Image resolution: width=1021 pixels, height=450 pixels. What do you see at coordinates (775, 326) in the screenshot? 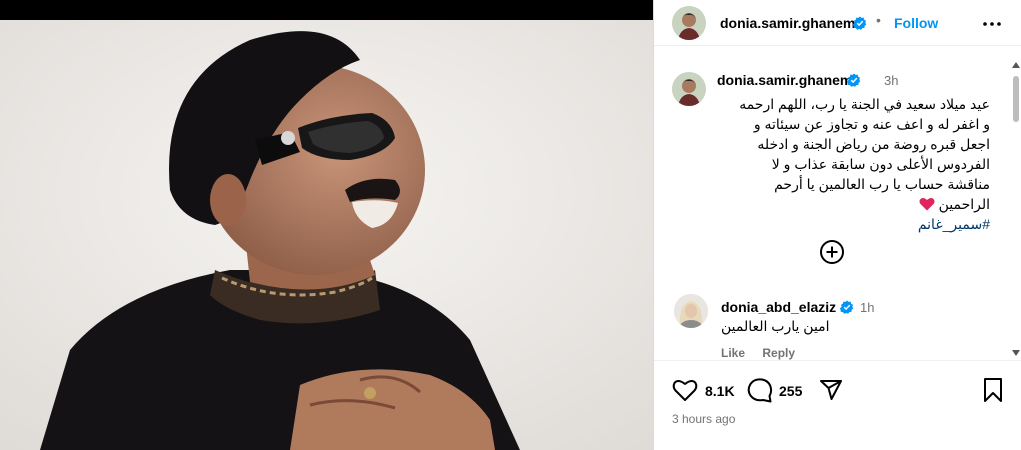
I see `comment-text: امين يارب العالمين` at bounding box center [775, 326].